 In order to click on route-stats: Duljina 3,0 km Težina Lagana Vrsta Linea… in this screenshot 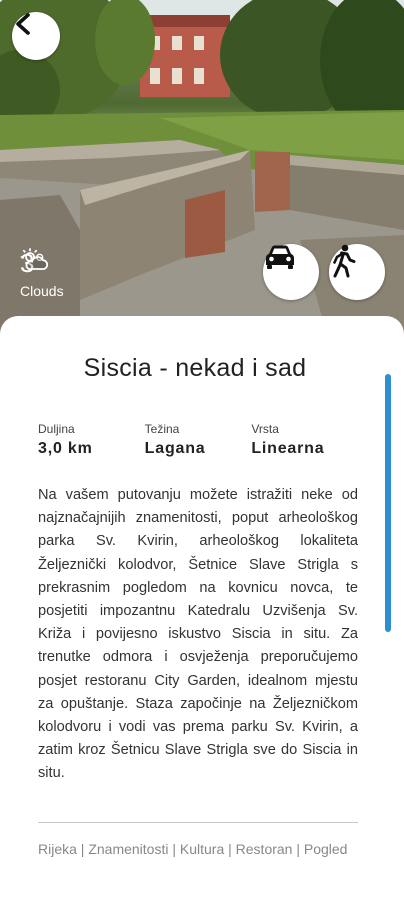, I will do `click(198, 440)`.